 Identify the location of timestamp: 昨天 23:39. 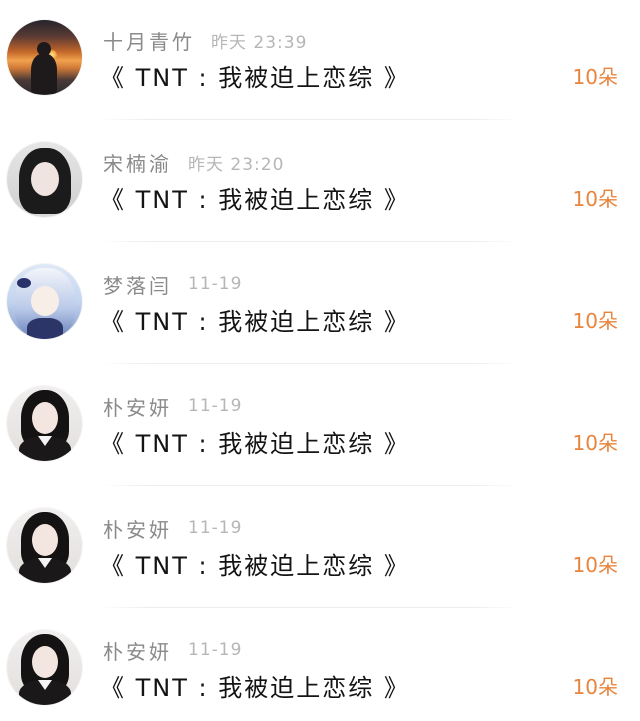
(259, 42).